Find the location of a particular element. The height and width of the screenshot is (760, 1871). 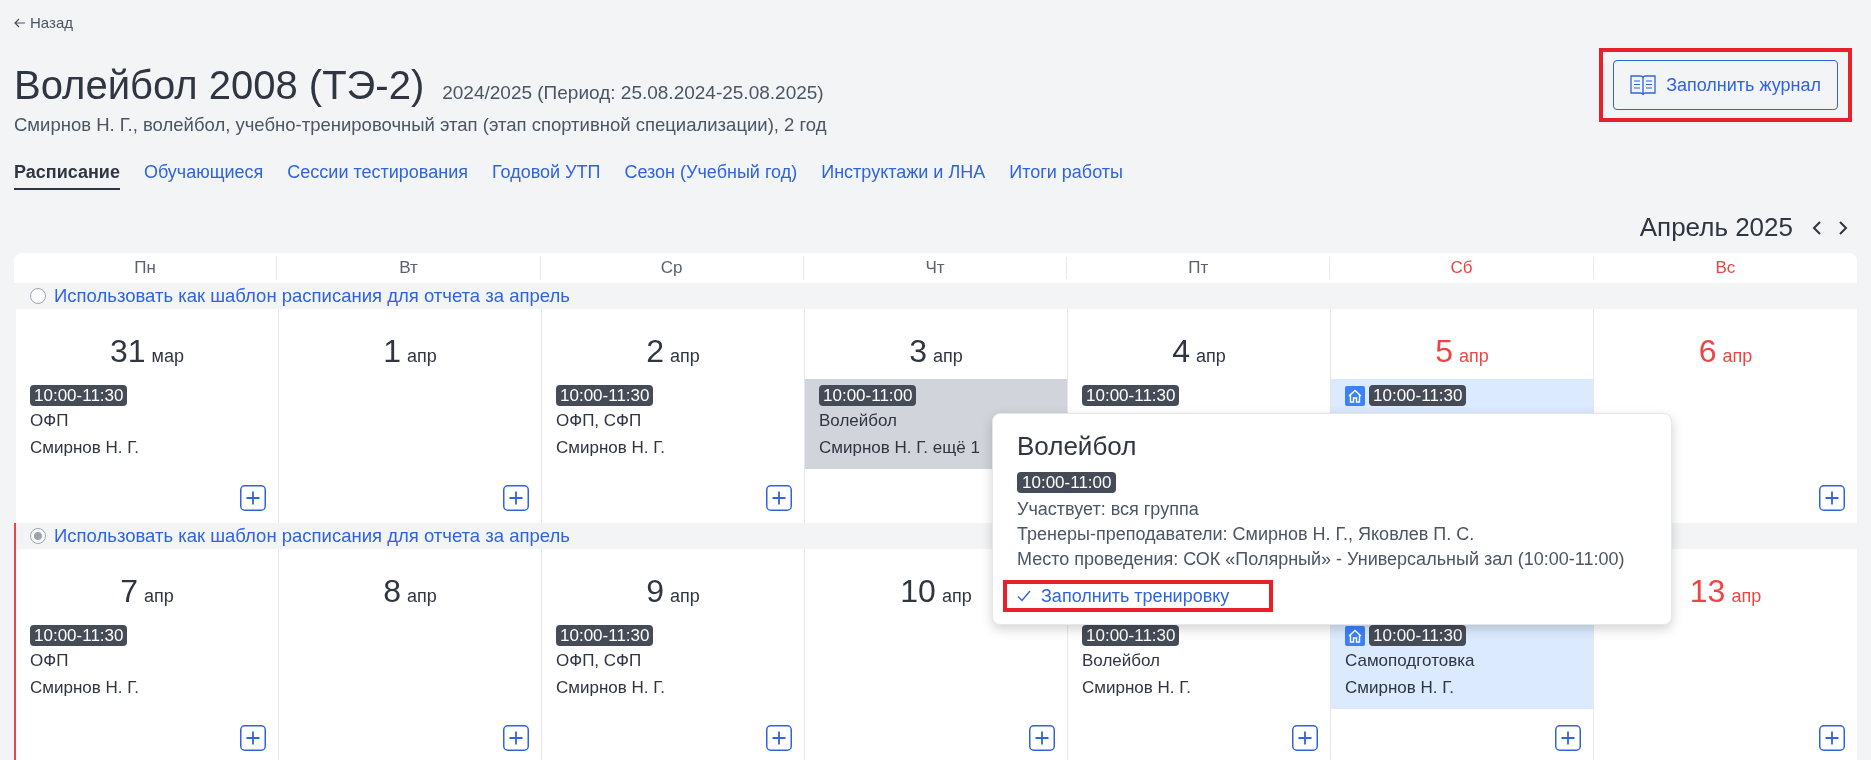

weekday-label: Сб is located at coordinates (1461, 267).